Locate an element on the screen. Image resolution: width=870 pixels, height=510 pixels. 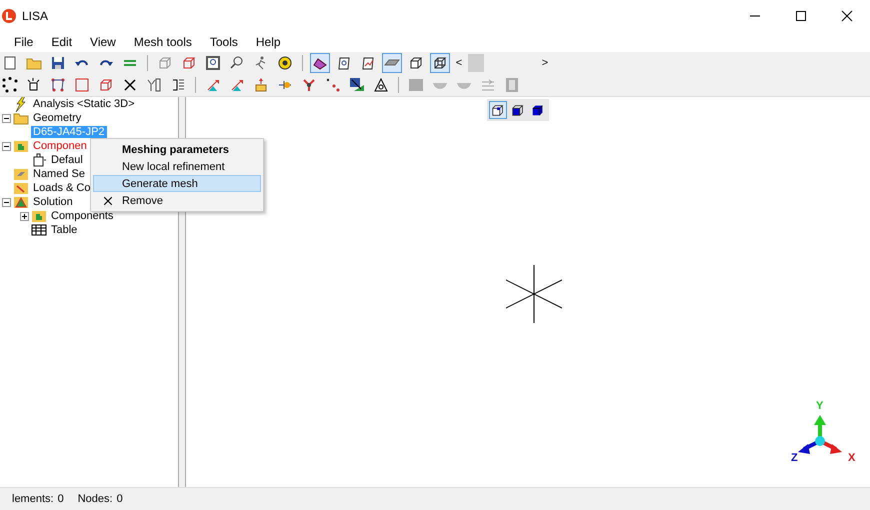
context-menu-item: Remove is located at coordinates (177, 200).